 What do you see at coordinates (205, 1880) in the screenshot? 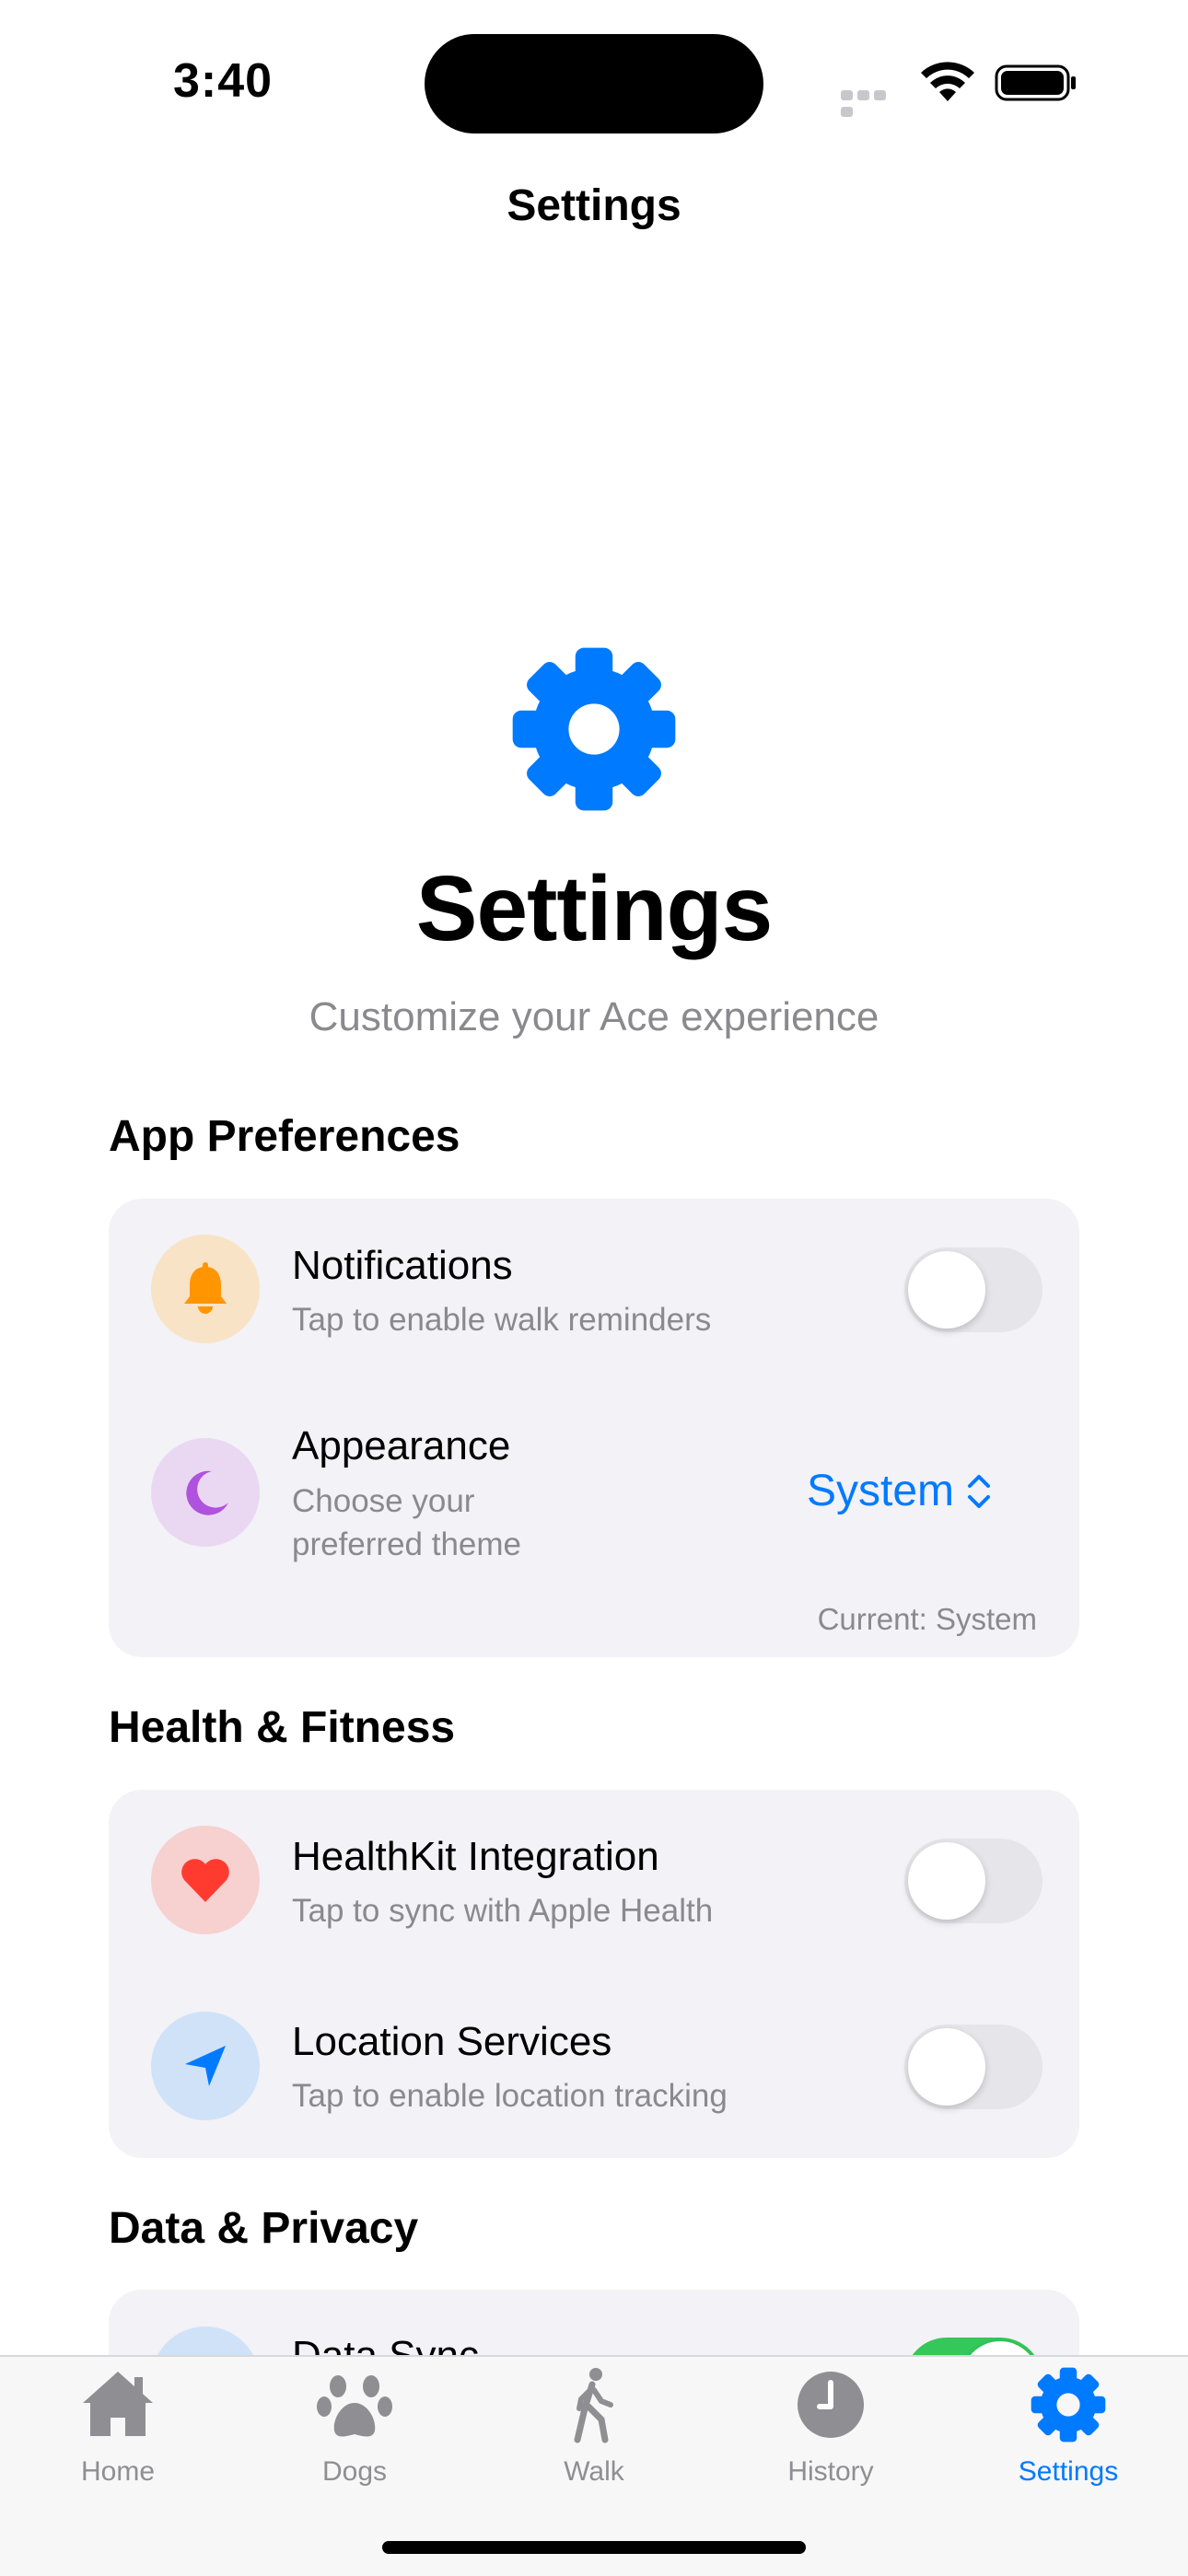
I see `heart-icon` at bounding box center [205, 1880].